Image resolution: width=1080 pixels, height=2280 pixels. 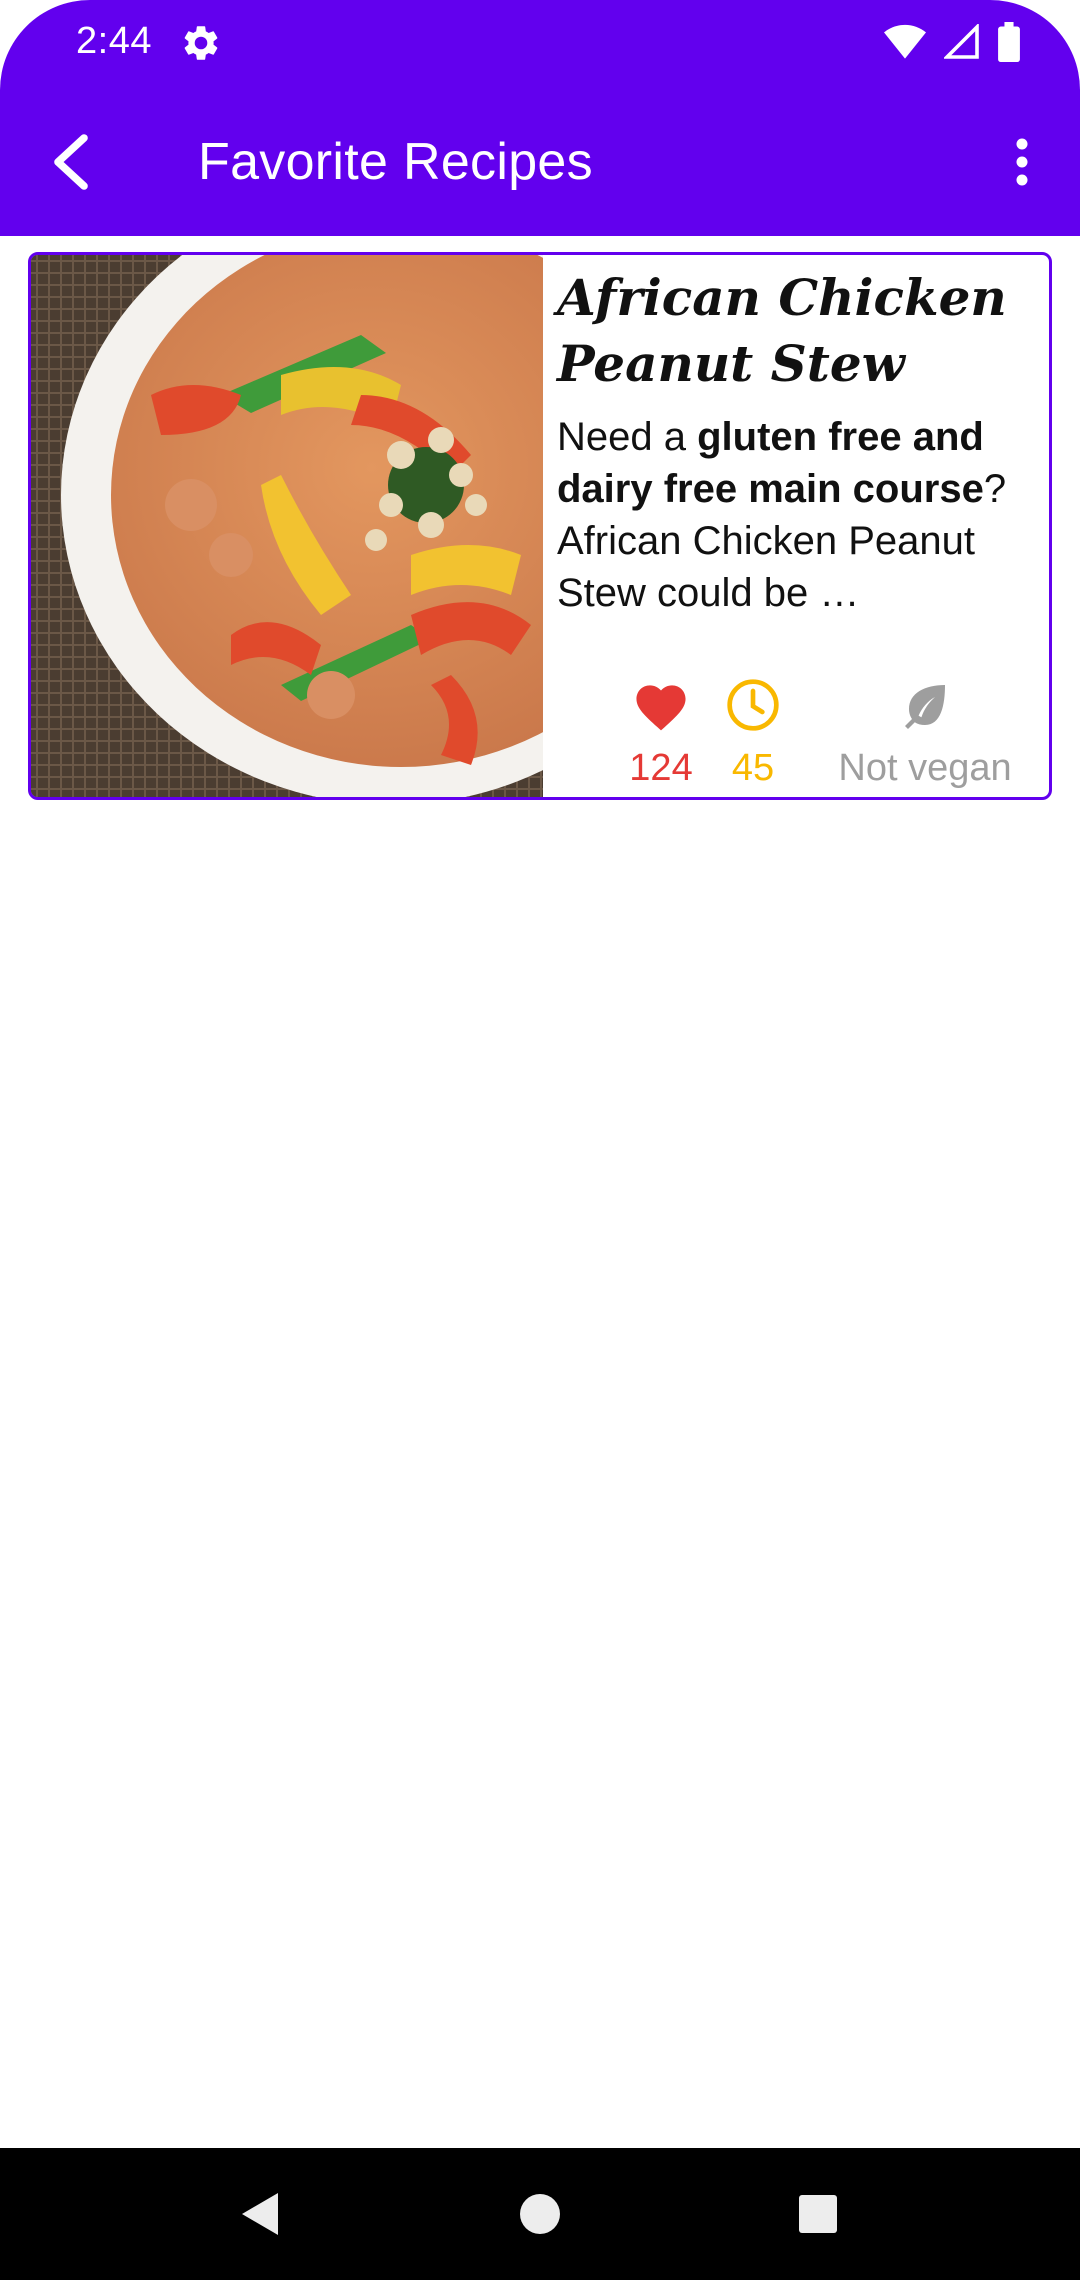 What do you see at coordinates (627, 437) in the screenshot?
I see `recipe-description-text: Need a` at bounding box center [627, 437].